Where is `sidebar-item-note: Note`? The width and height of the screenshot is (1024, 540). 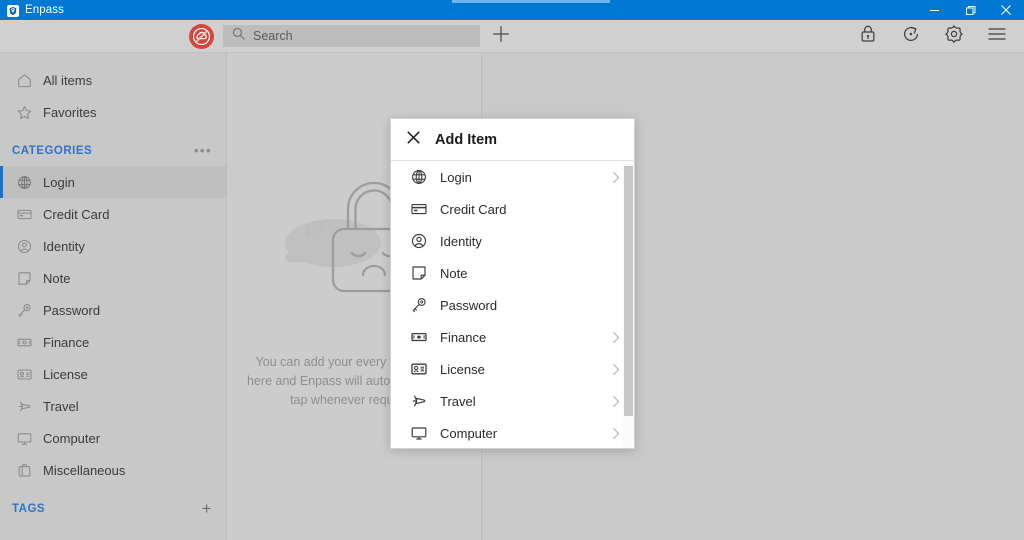
sidebar-item-note: Note is located at coordinates (113, 278).